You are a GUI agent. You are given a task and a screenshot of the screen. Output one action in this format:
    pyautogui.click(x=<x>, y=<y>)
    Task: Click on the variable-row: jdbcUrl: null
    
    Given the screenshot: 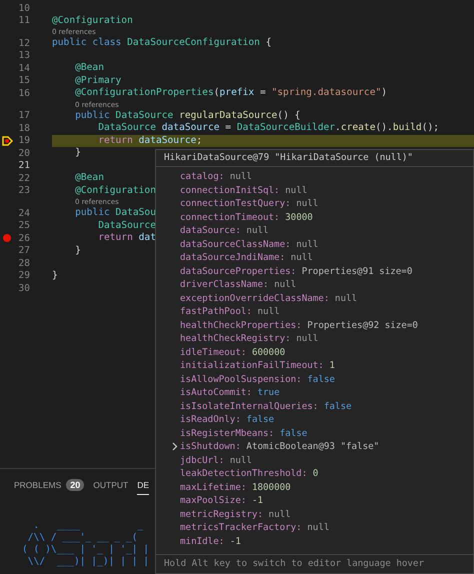 What is the action you would take?
    pyautogui.click(x=208, y=460)
    